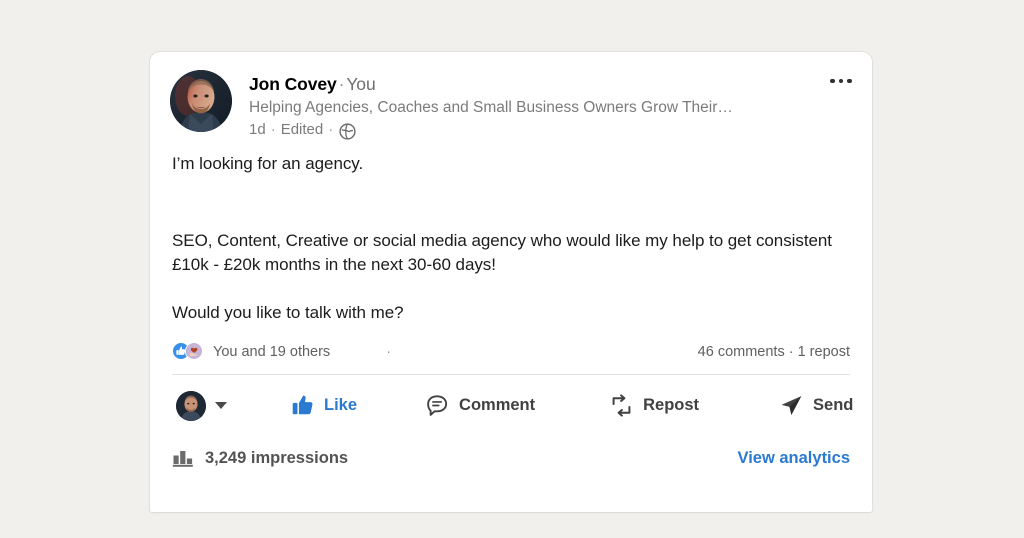 Image resolution: width=1024 pixels, height=538 pixels. What do you see at coordinates (221, 405) in the screenshot?
I see `actor-dropdown-caret` at bounding box center [221, 405].